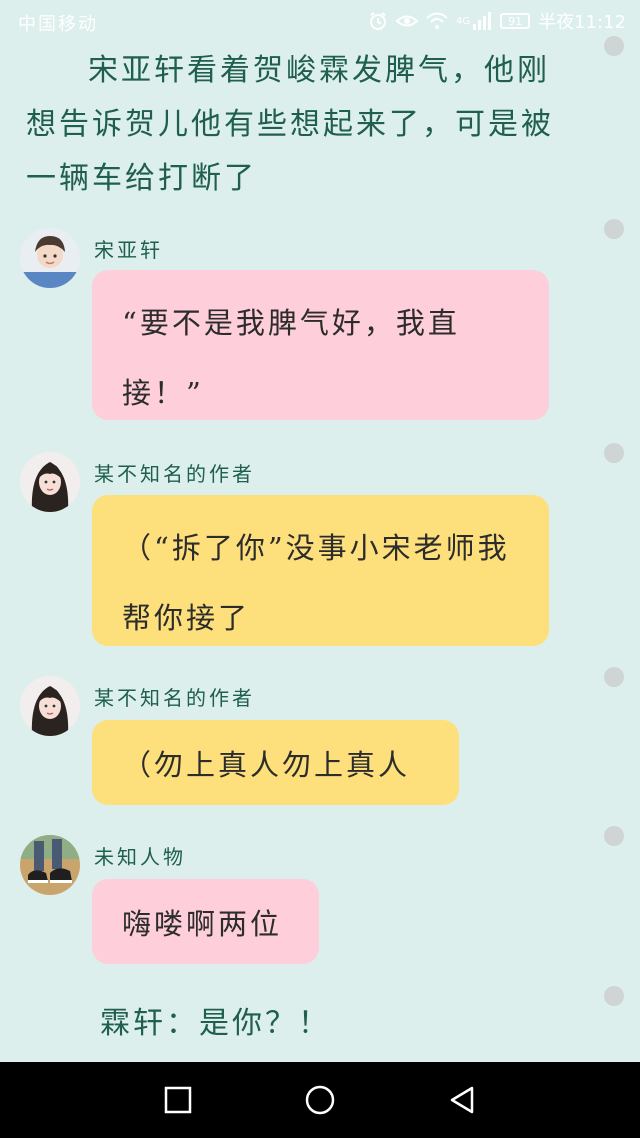 Image resolution: width=640 pixels, height=1138 pixels. I want to click on sender-name: 宋亚轩, so click(128, 250).